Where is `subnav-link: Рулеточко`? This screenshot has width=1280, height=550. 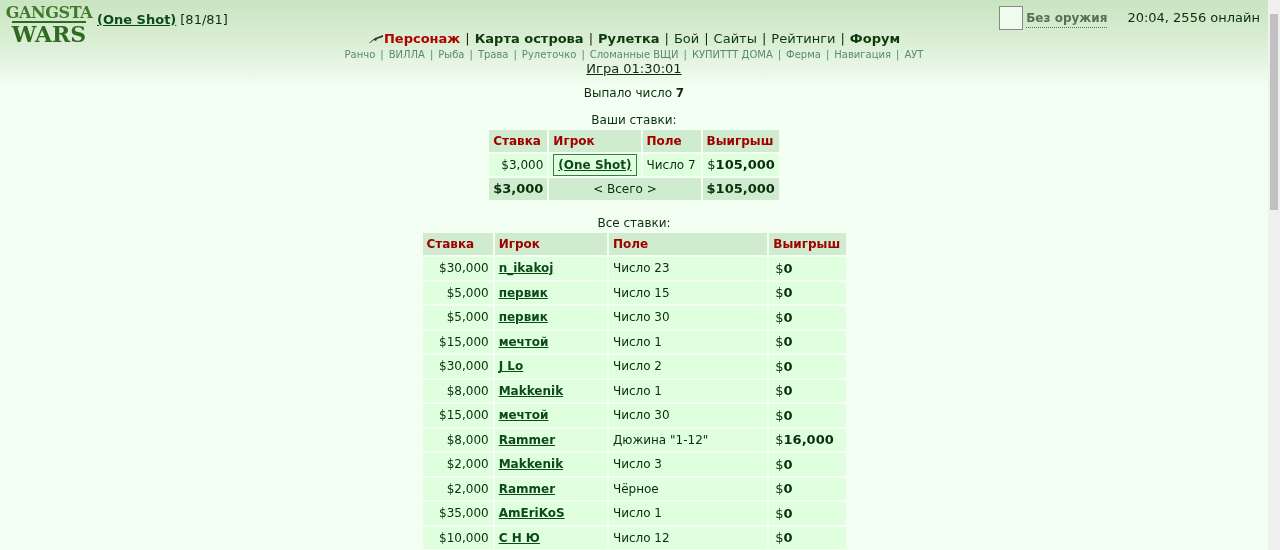
subnav-link: Рулеточко is located at coordinates (549, 54).